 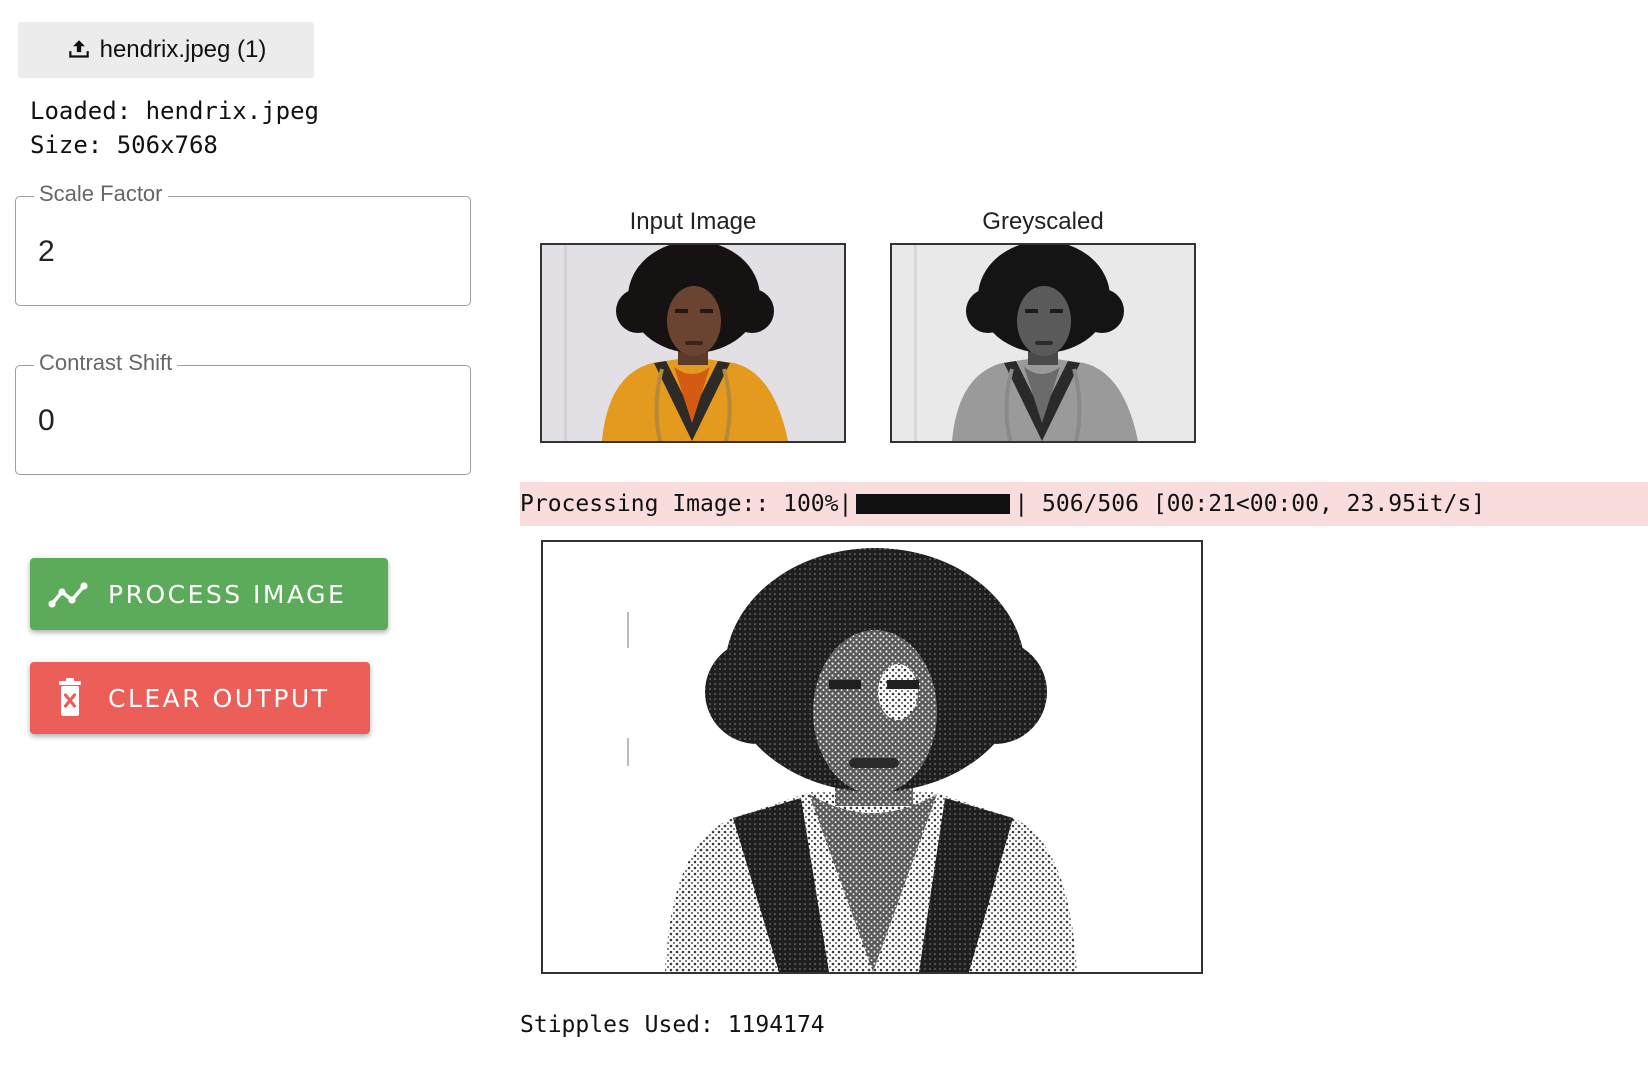 I want to click on stipples-used-text: Stipples Used: 1194174, so click(x=672, y=1025).